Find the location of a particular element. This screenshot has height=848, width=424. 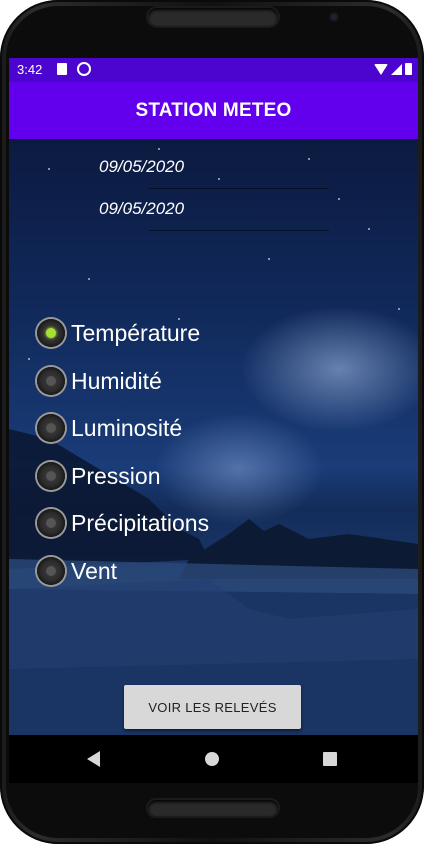

radio-label-pression: Pression is located at coordinates (116, 475).